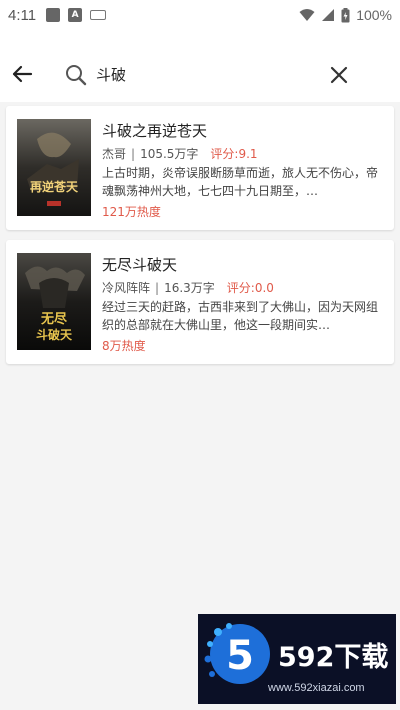  What do you see at coordinates (22, 74) in the screenshot?
I see `arrow-left-icon` at bounding box center [22, 74].